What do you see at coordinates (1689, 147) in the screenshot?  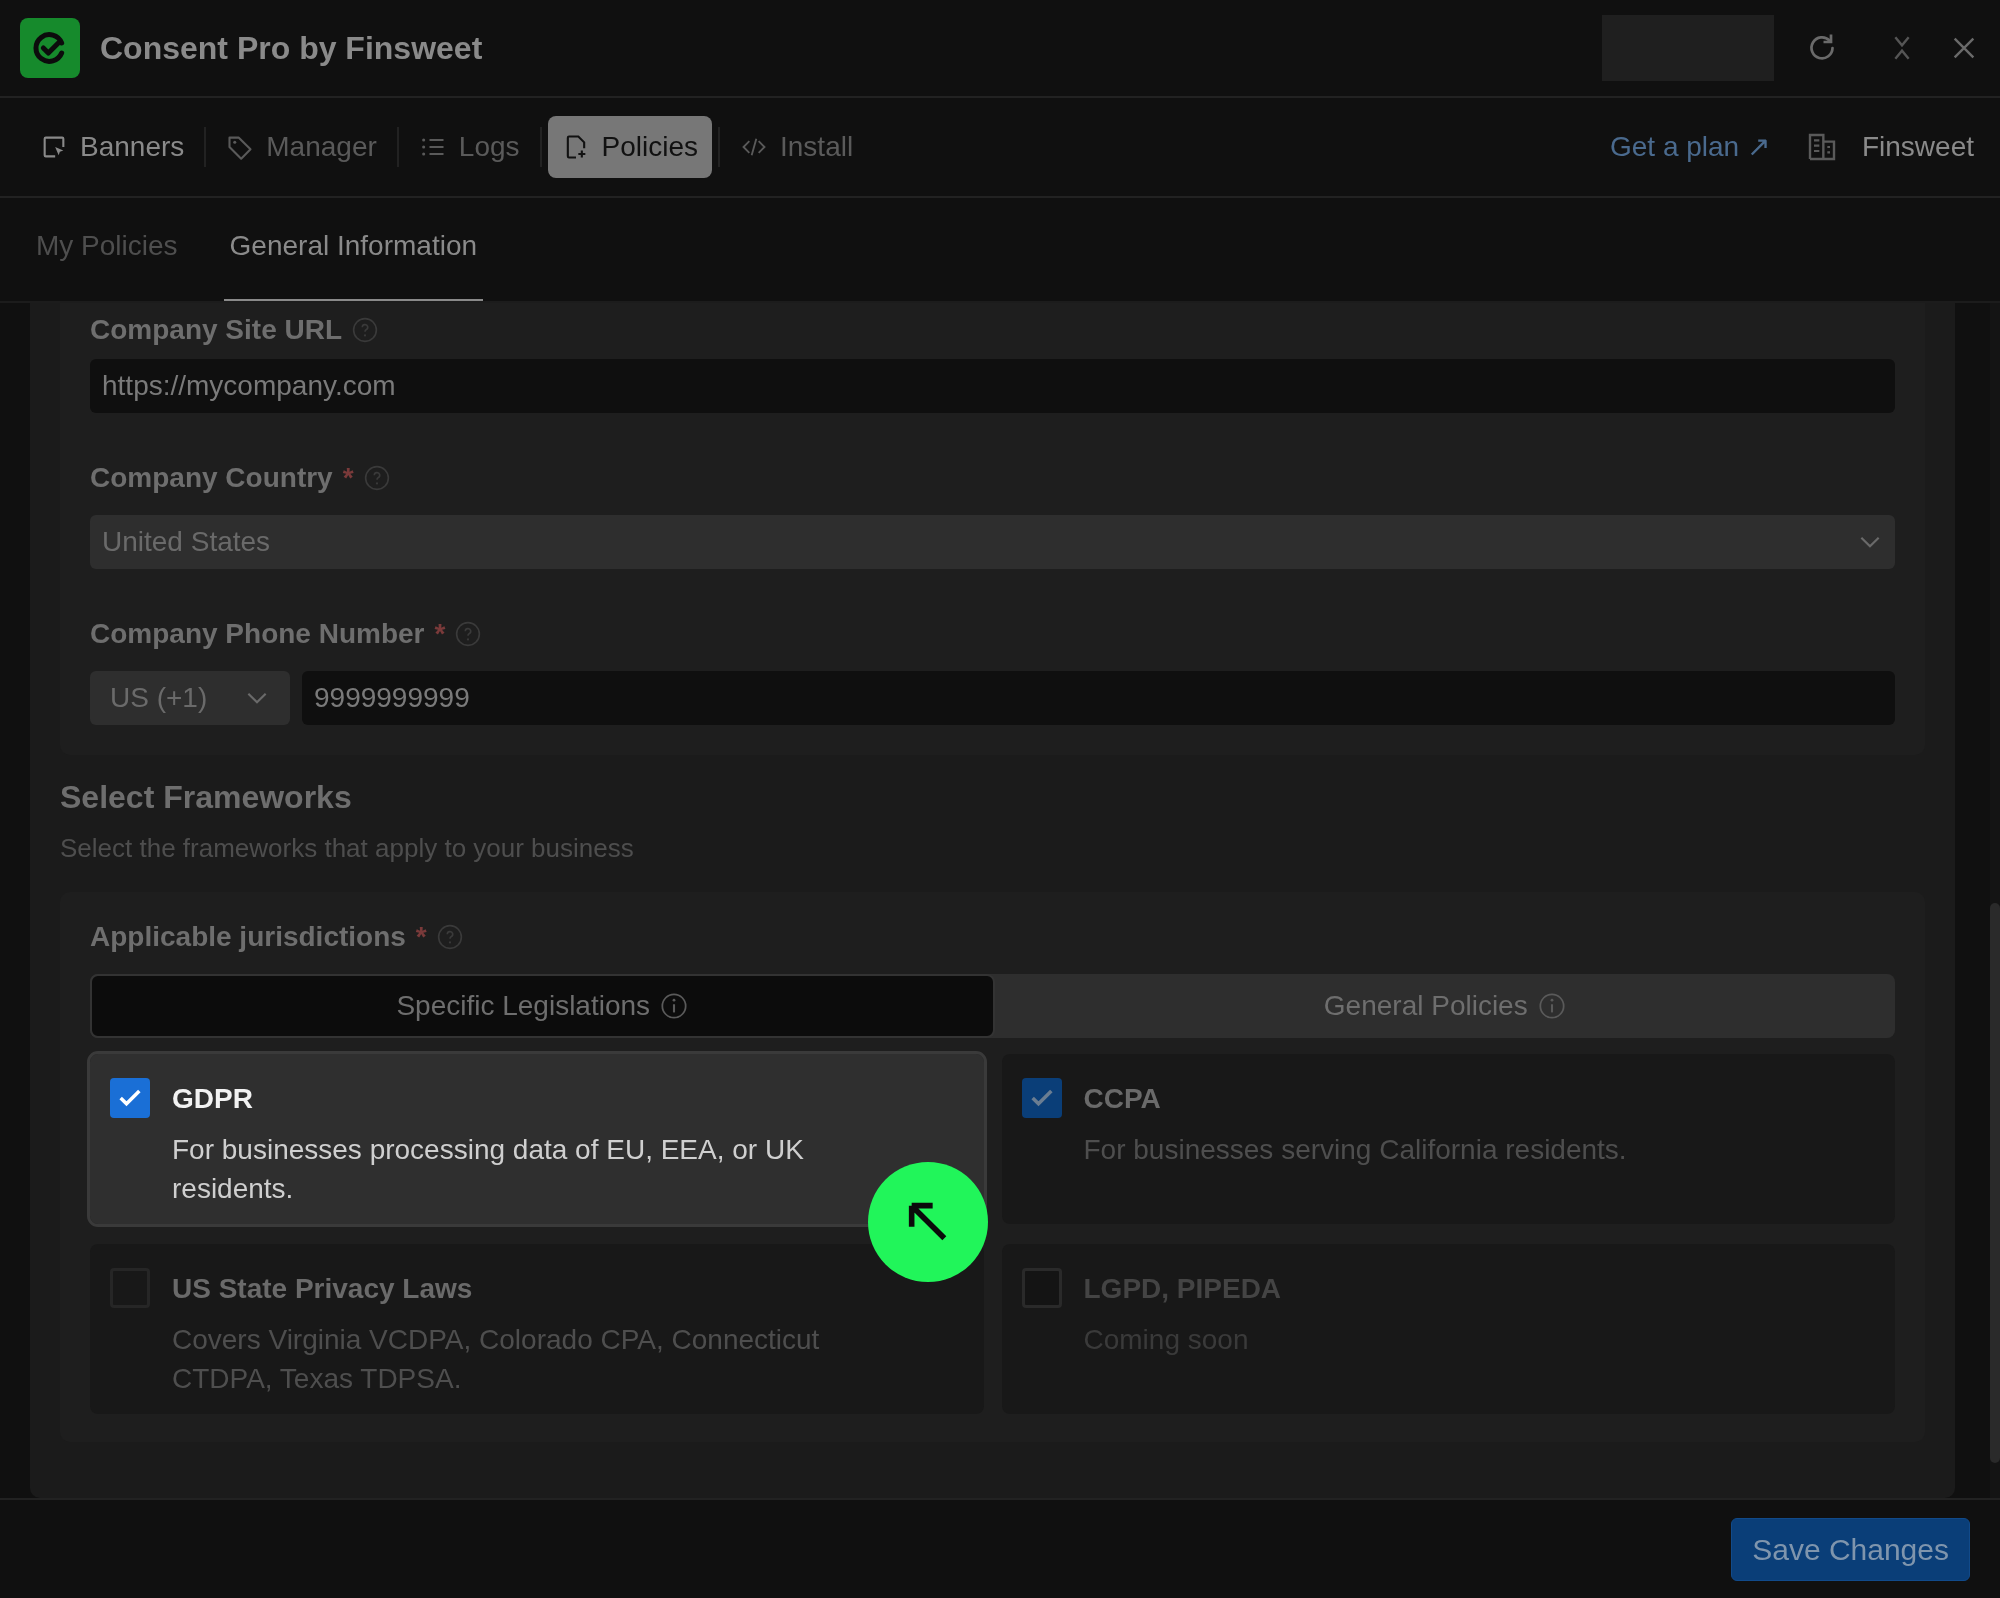 I see `get-plan-link: Get a plan ↗` at bounding box center [1689, 147].